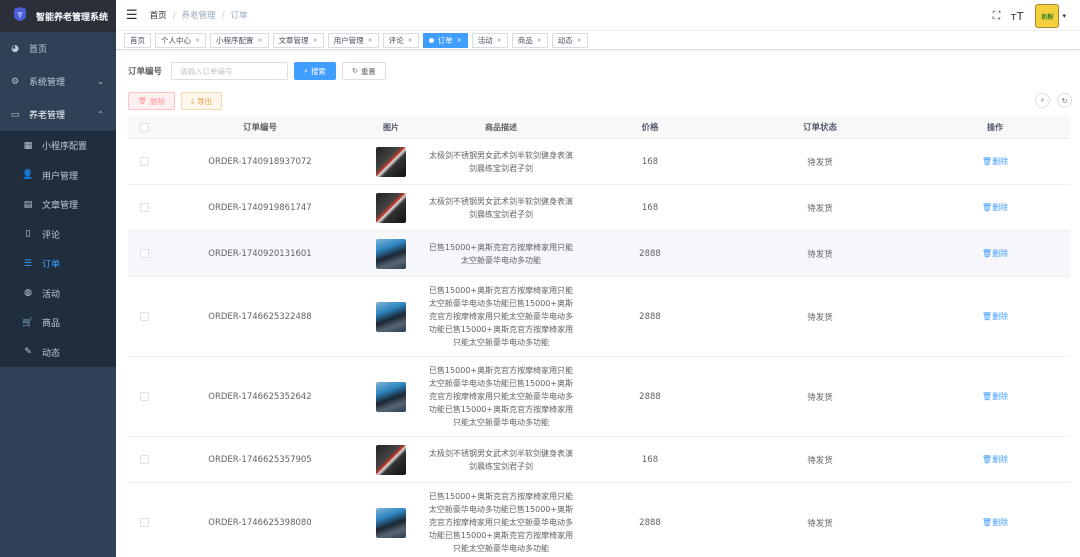 This screenshot has height=557, width=1080. I want to click on sidebar-item-comments: ▯ 评论, so click(58, 235).